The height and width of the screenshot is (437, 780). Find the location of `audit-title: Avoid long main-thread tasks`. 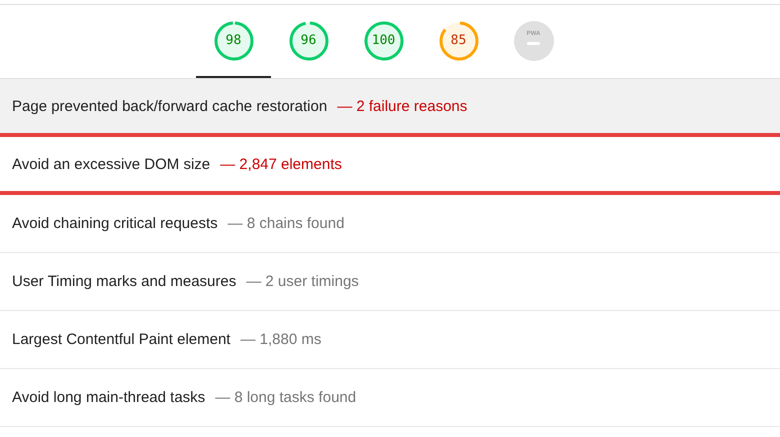

audit-title: Avoid long main-thread tasks is located at coordinates (109, 397).